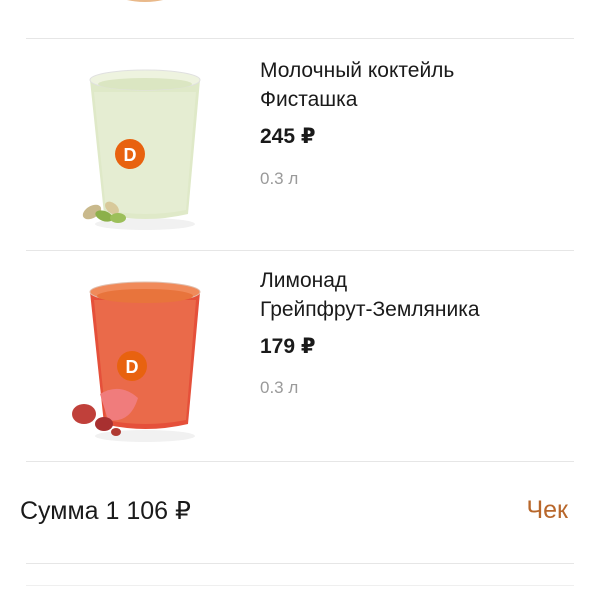 The height and width of the screenshot is (600, 600). What do you see at coordinates (288, 136) in the screenshot?
I see `item-price: 245 ₽` at bounding box center [288, 136].